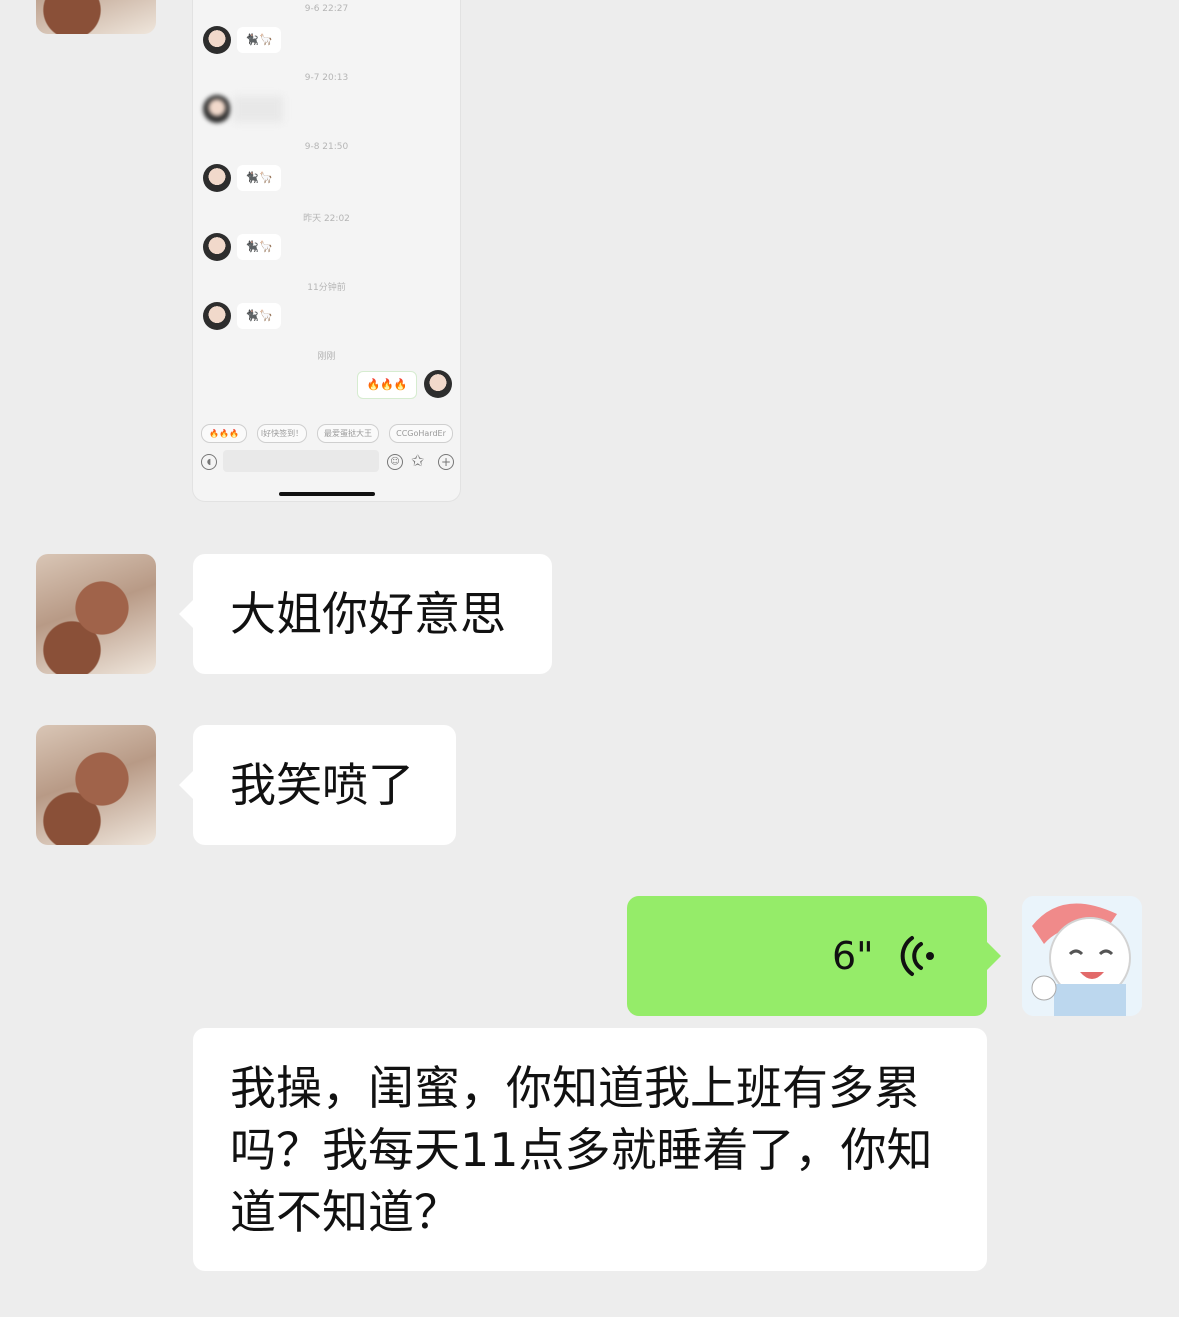  Describe the element at coordinates (853, 956) in the screenshot. I see `voice-duration: 6"` at that location.